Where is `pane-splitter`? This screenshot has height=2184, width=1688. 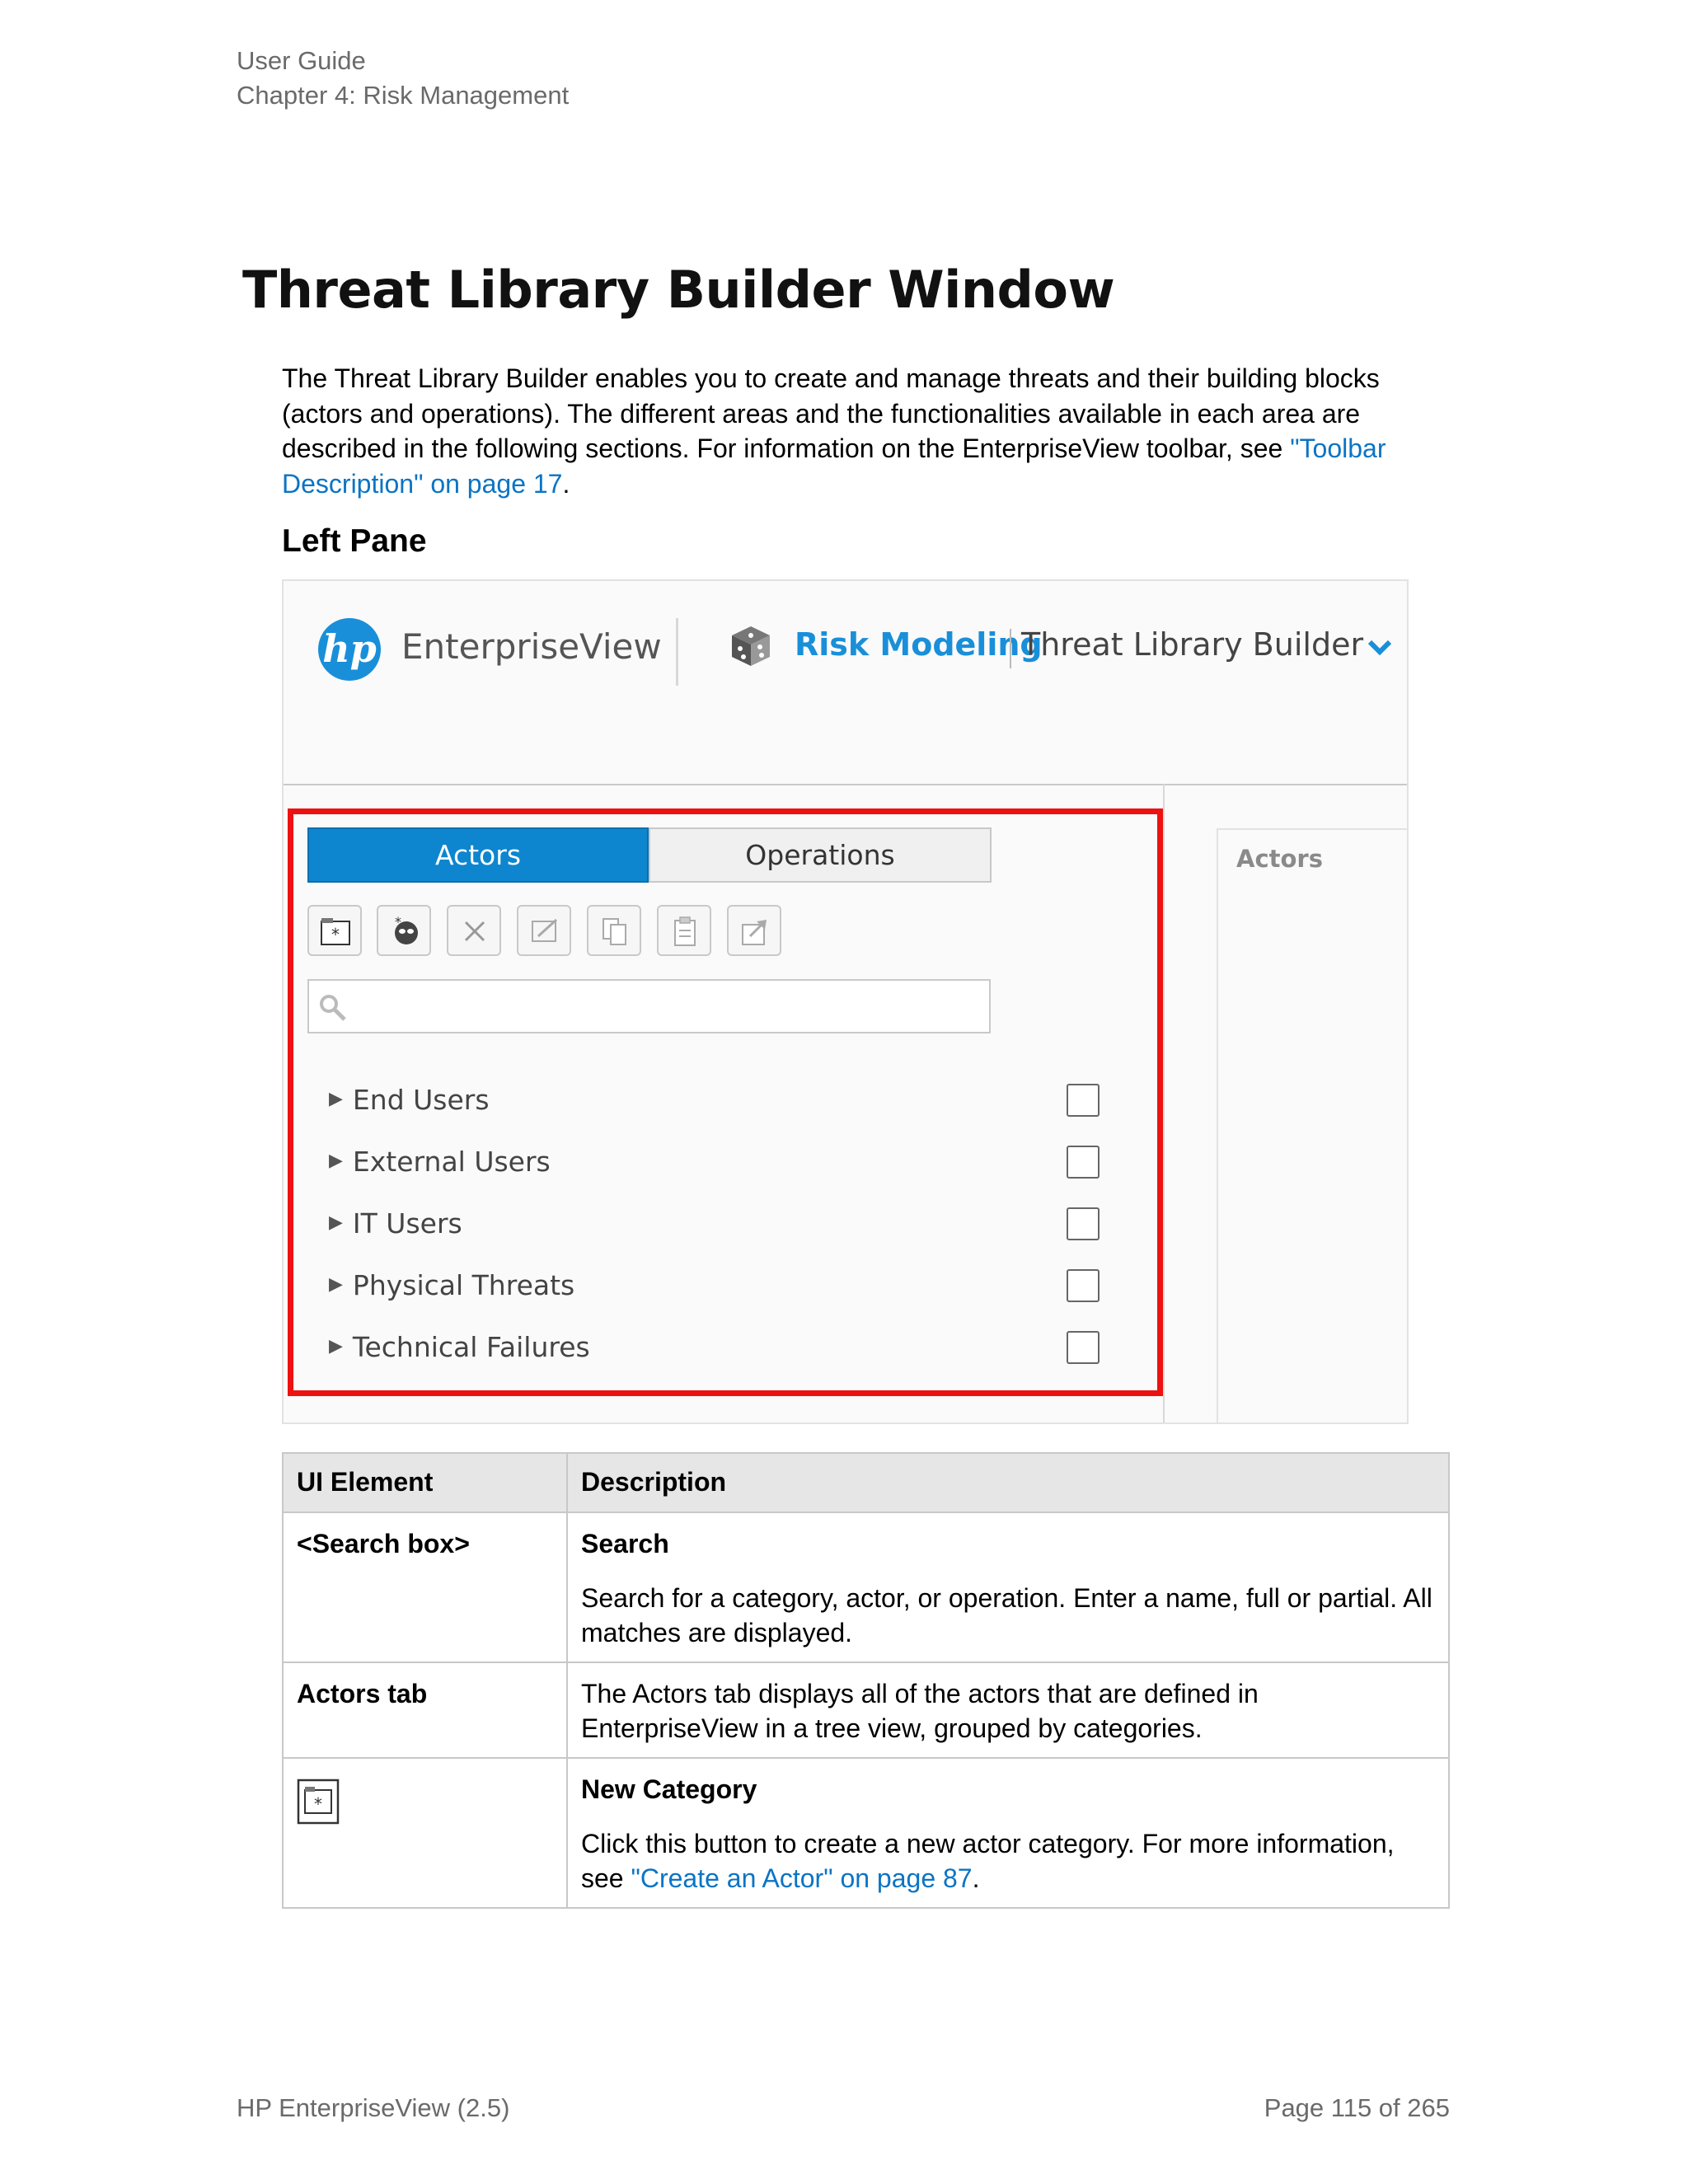
pane-splitter is located at coordinates (1164, 1103).